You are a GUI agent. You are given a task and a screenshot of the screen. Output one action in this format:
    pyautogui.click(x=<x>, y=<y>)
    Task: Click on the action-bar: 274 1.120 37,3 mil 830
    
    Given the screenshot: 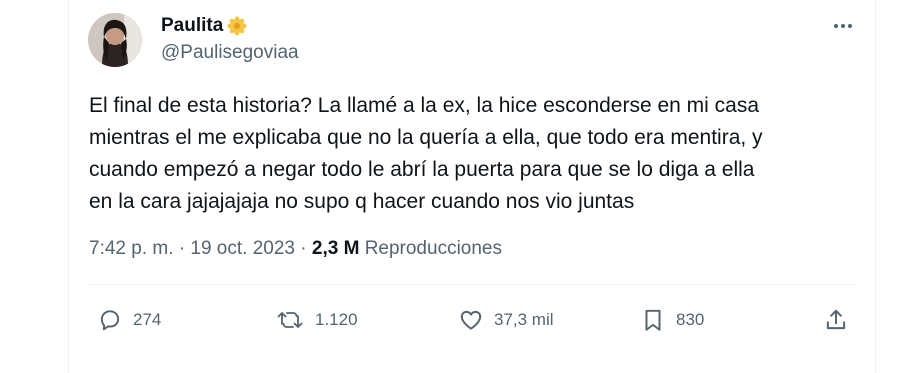 What is the action you would take?
    pyautogui.click(x=472, y=320)
    